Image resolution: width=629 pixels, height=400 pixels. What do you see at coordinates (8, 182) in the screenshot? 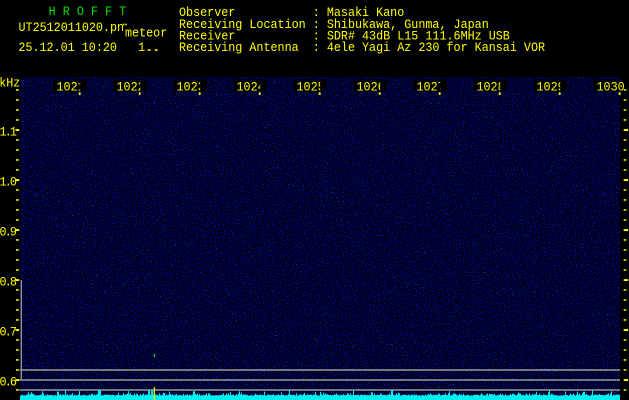
I see `svg-text: 1.0` at bounding box center [8, 182].